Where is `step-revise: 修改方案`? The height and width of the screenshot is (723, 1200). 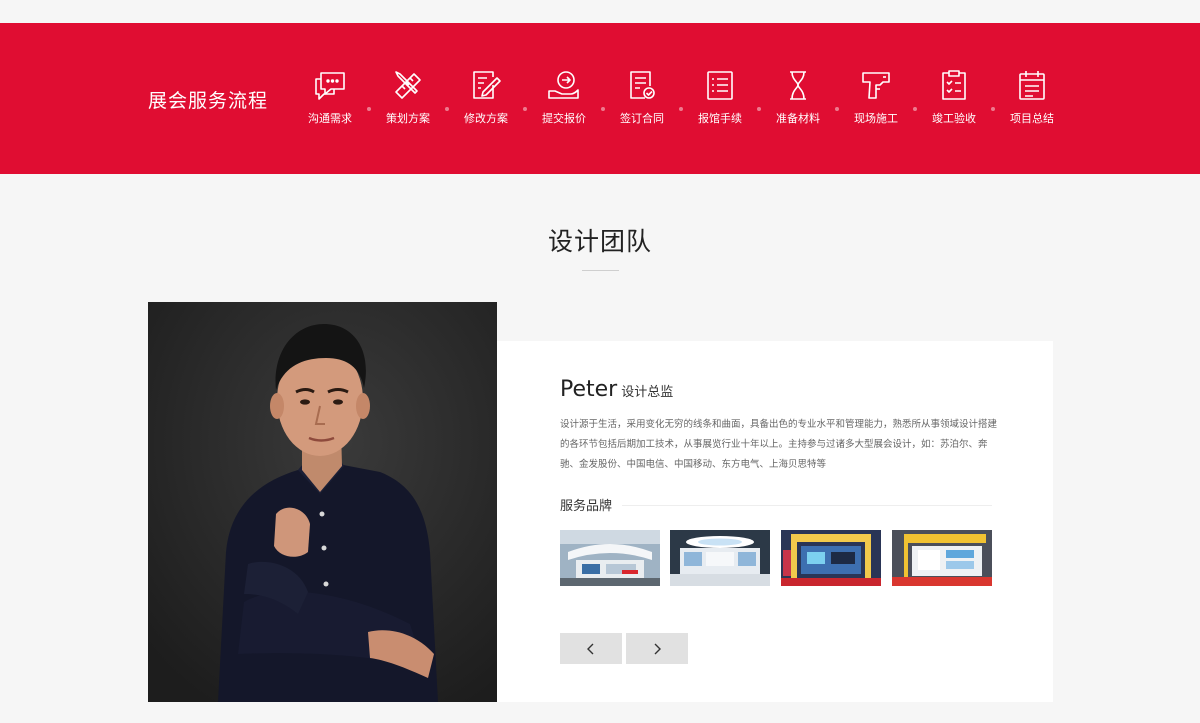
step-revise: 修改方案 is located at coordinates (486, 97).